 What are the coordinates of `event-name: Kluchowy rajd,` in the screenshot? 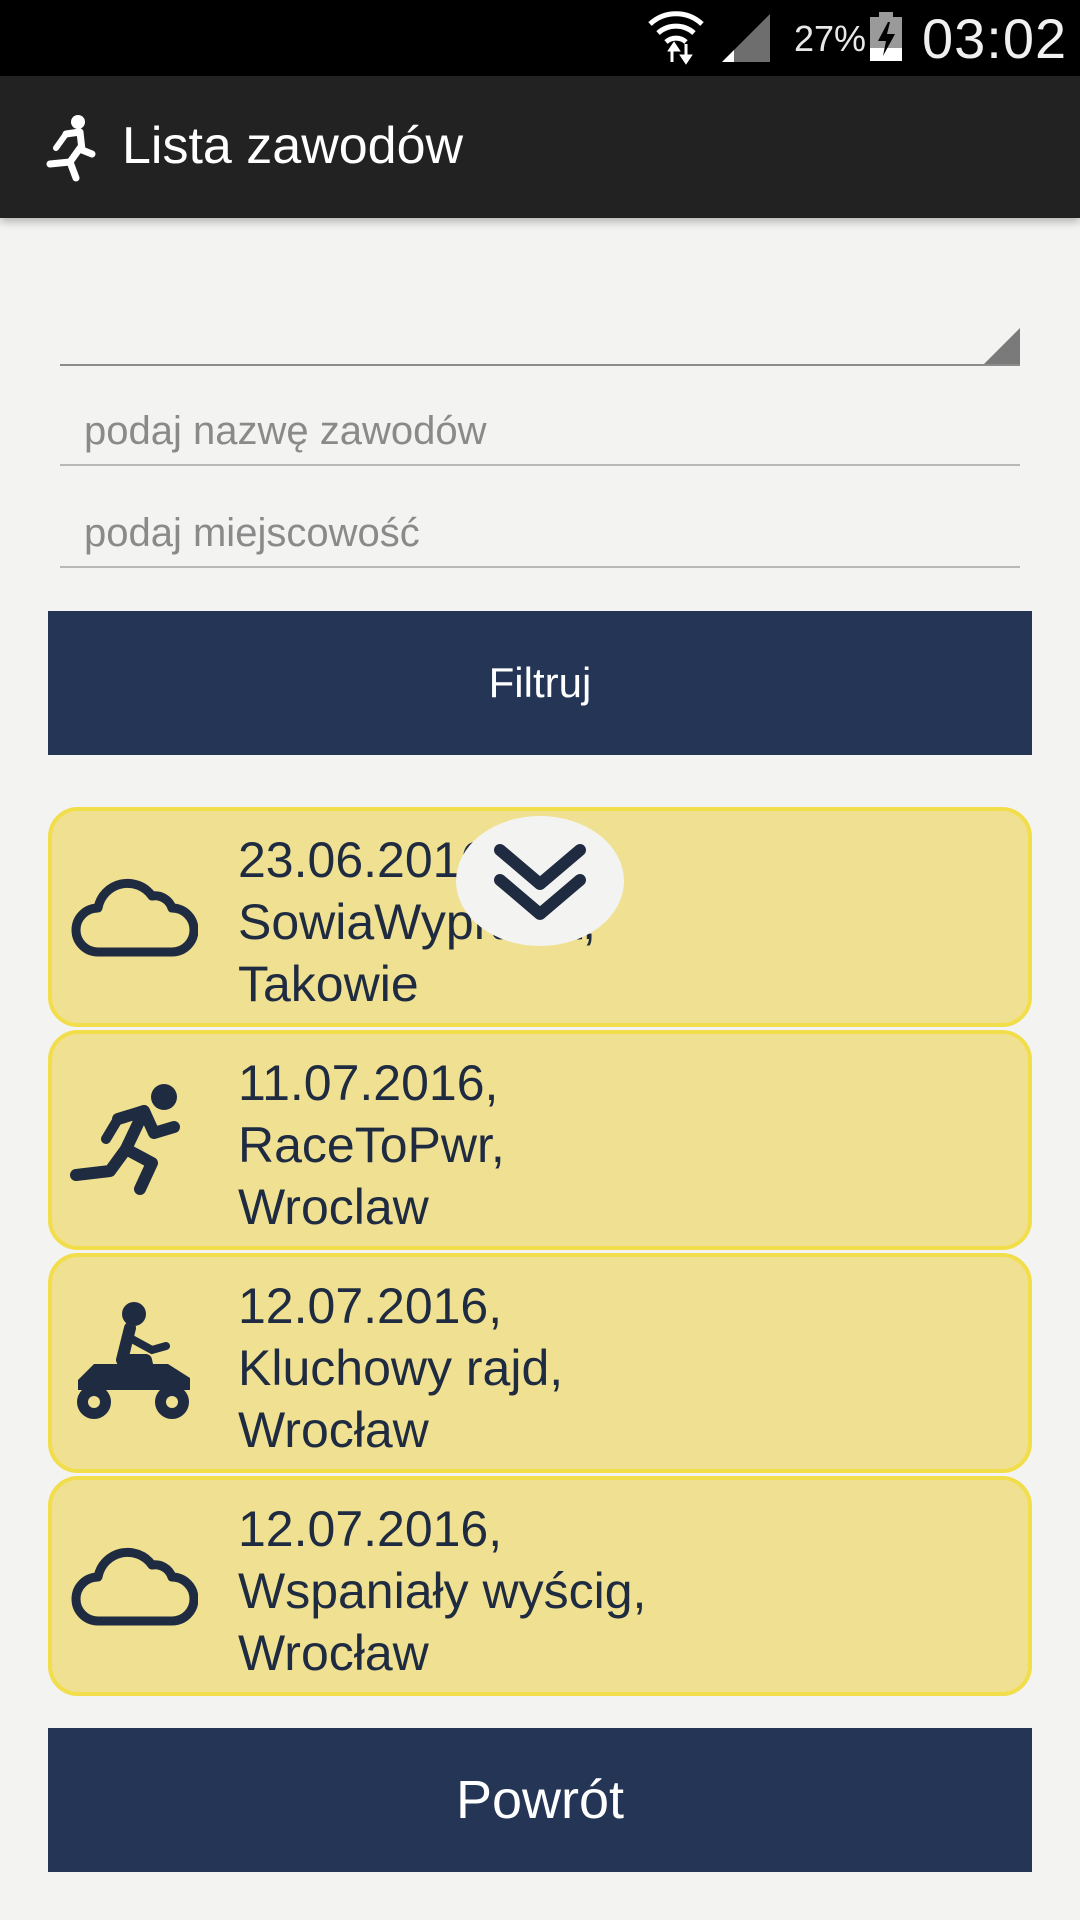 It's located at (401, 1368).